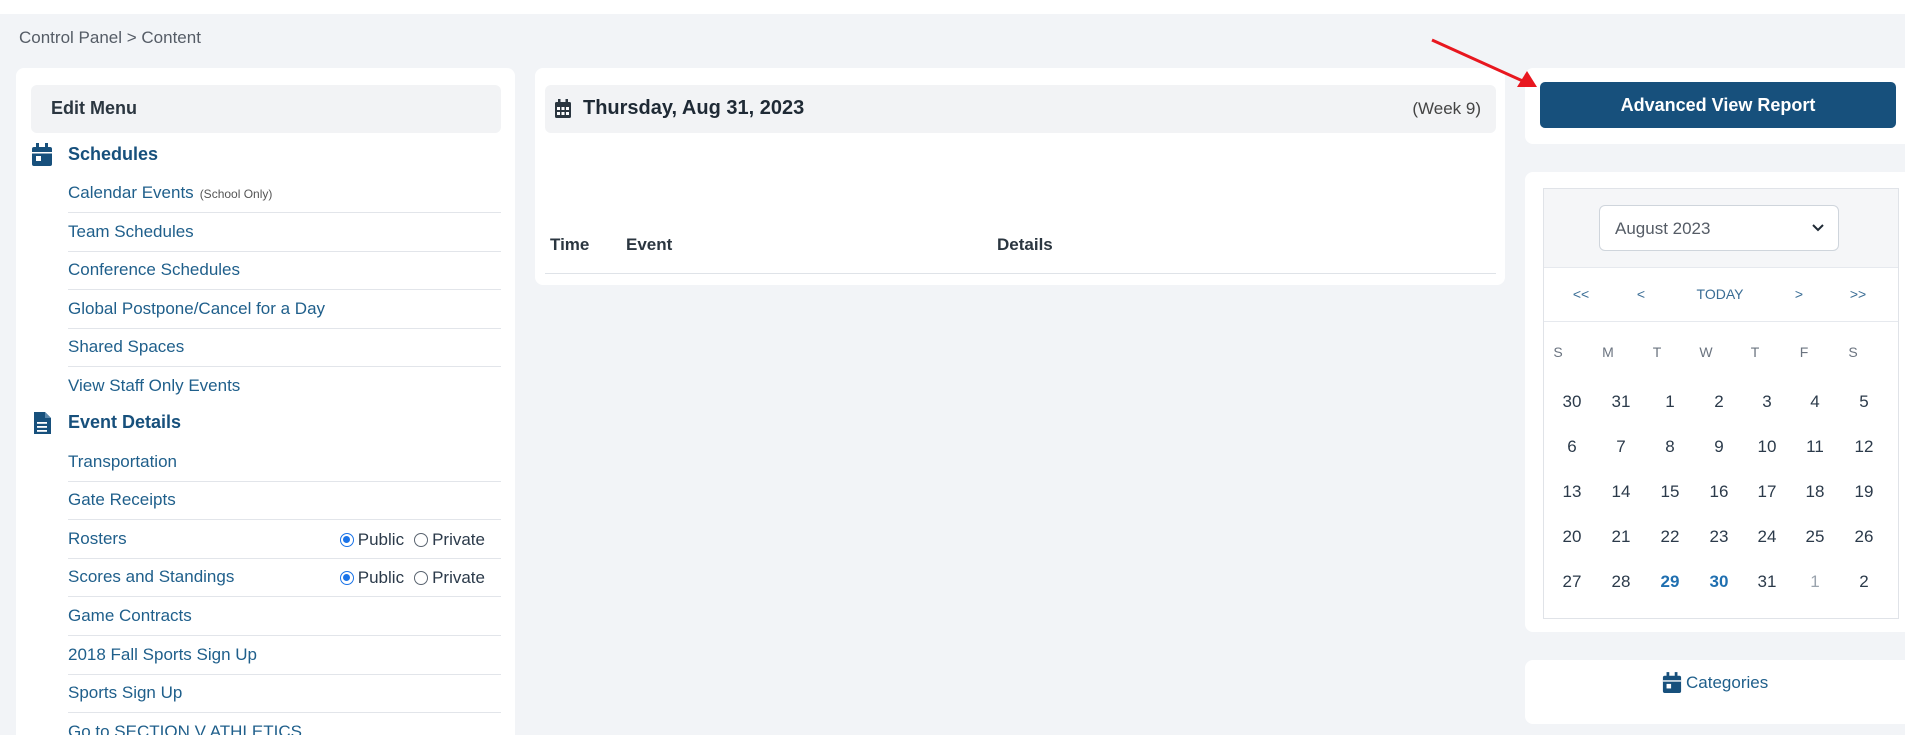 This screenshot has height=735, width=1905. What do you see at coordinates (1572, 537) in the screenshot?
I see `calendar-day: 20` at bounding box center [1572, 537].